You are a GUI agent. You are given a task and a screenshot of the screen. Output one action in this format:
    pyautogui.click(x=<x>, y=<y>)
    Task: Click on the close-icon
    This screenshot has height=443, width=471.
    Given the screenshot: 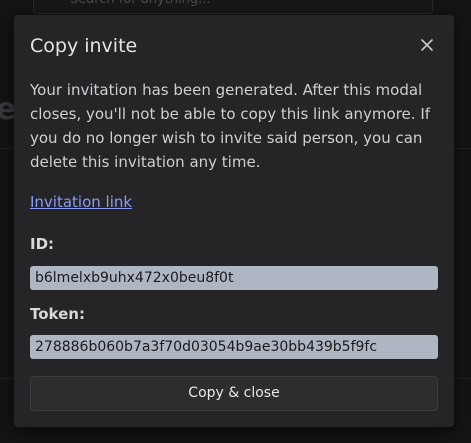 What is the action you would take?
    pyautogui.click(x=427, y=45)
    